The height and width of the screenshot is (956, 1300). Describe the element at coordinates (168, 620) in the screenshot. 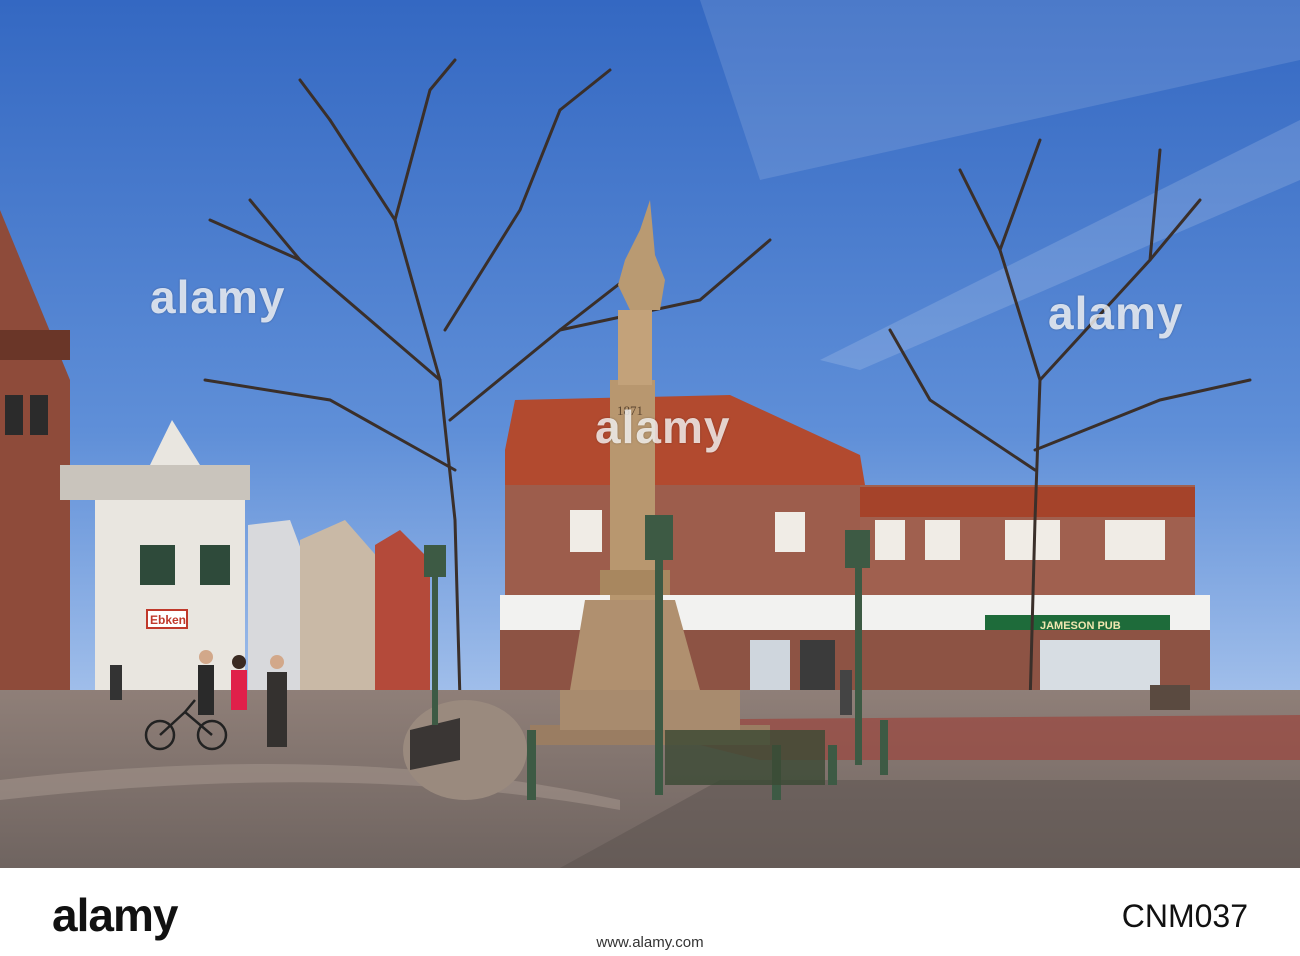

I see `ebken-sign: Ebken` at that location.